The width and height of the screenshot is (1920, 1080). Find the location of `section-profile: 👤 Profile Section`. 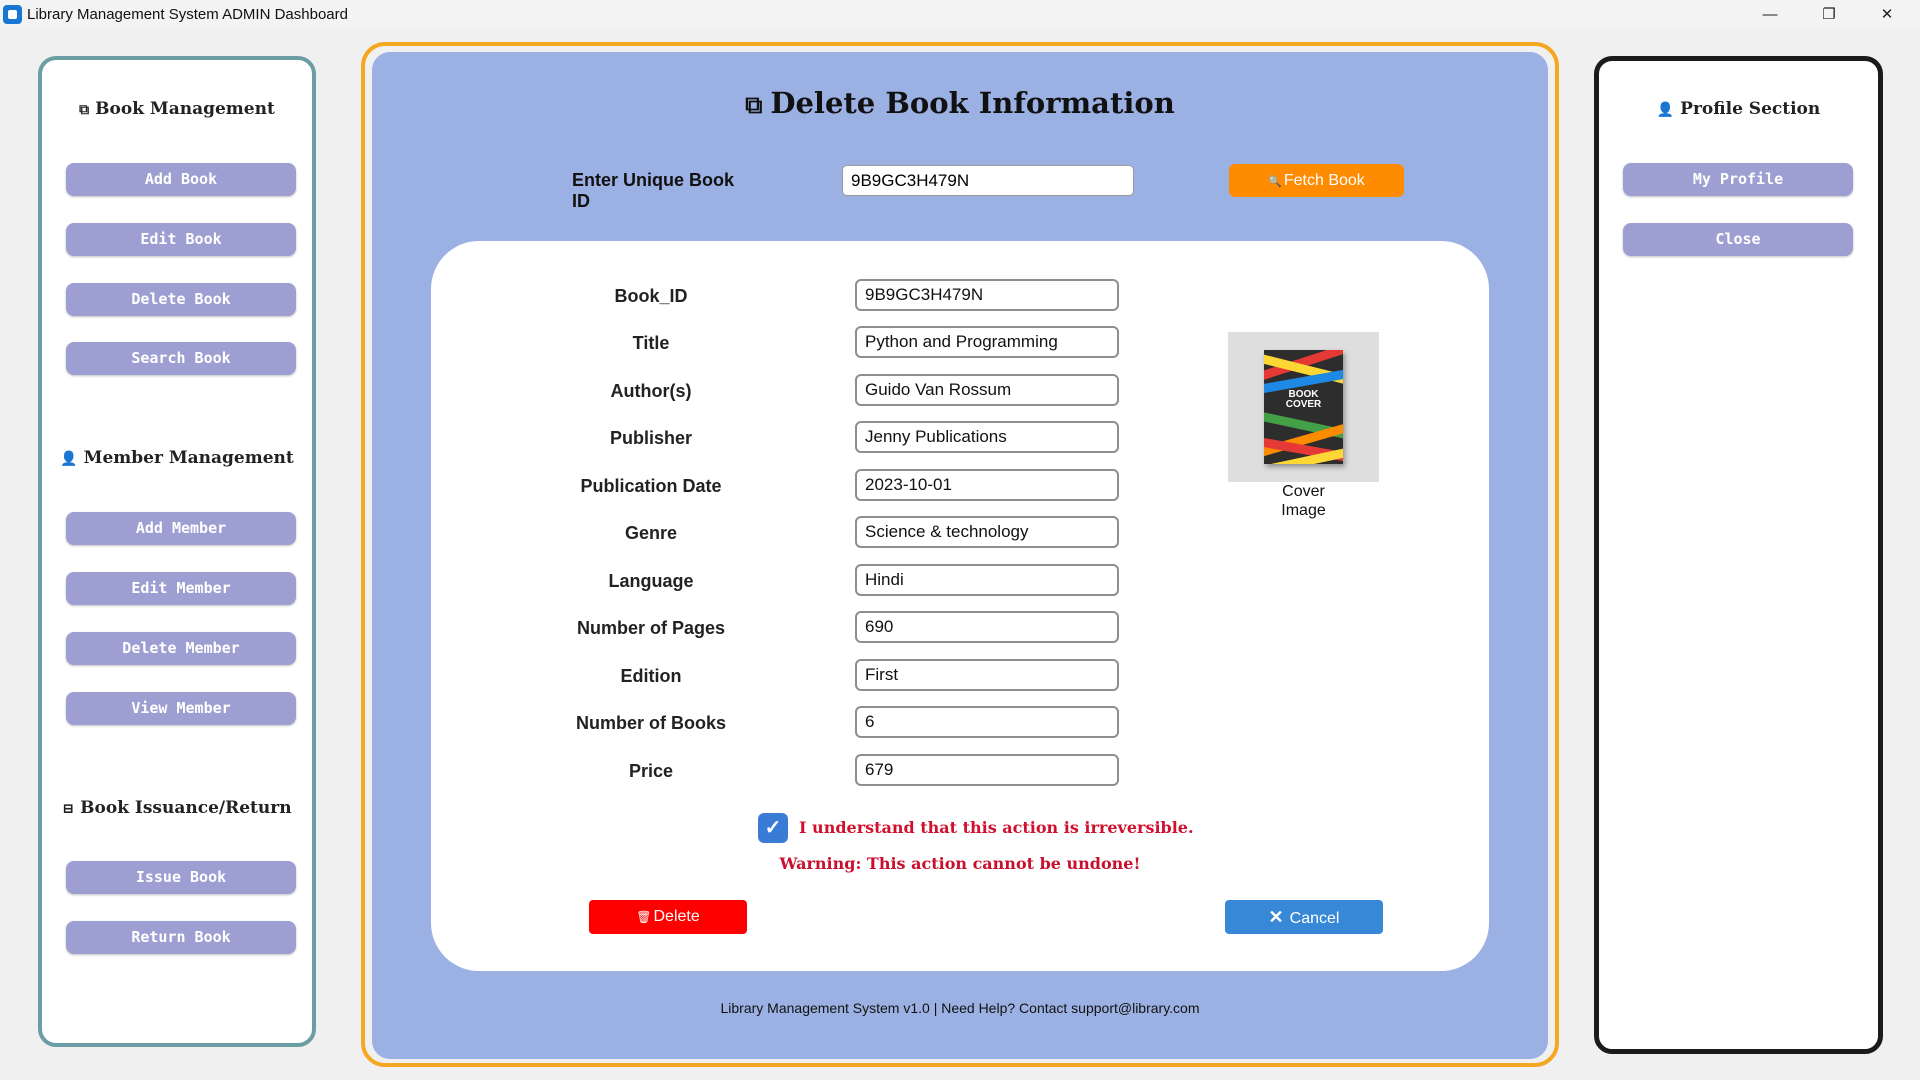

section-profile: 👤 Profile Section is located at coordinates (1738, 109).